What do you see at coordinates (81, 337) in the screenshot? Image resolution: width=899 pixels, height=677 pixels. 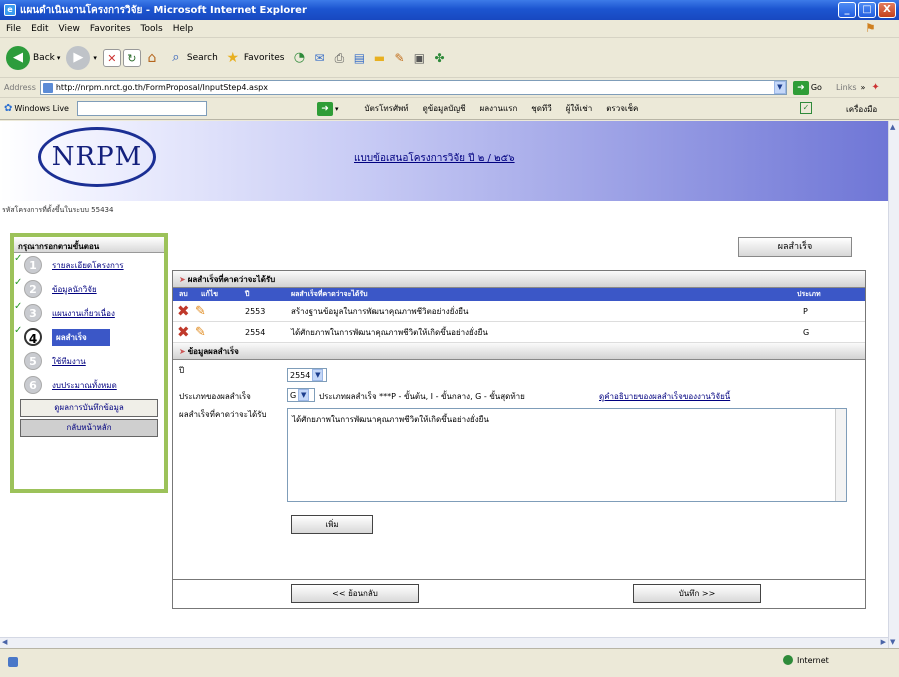 I see `step-label-results: ผลสำเร็จ` at bounding box center [81, 337].